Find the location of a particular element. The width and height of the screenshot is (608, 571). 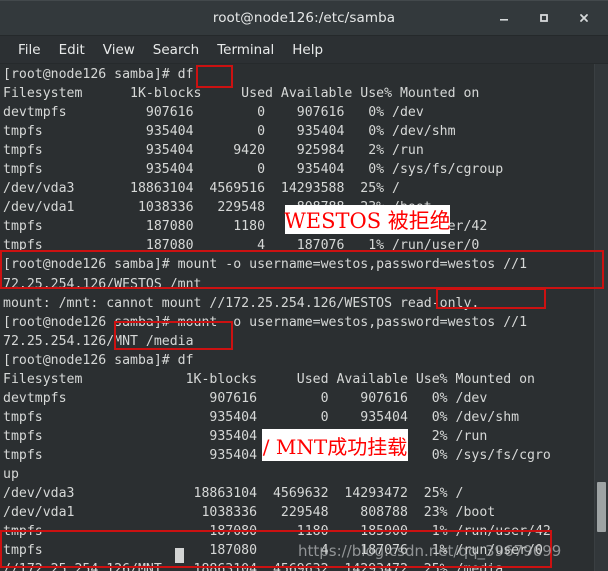

annotation-westos-denied: WESTOS 被拒绝 is located at coordinates (367, 219).